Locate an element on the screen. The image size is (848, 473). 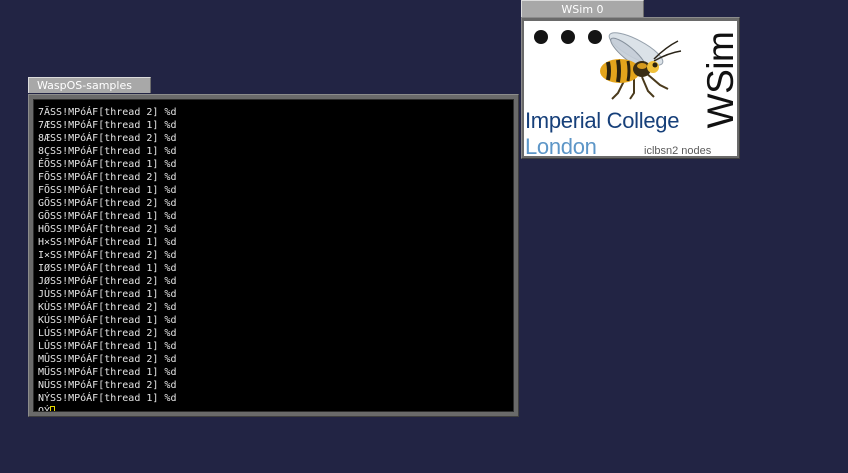
terminal-output-line: 7ÆSS!MPóÁF[thread 1] %d is located at coordinates (107, 125).